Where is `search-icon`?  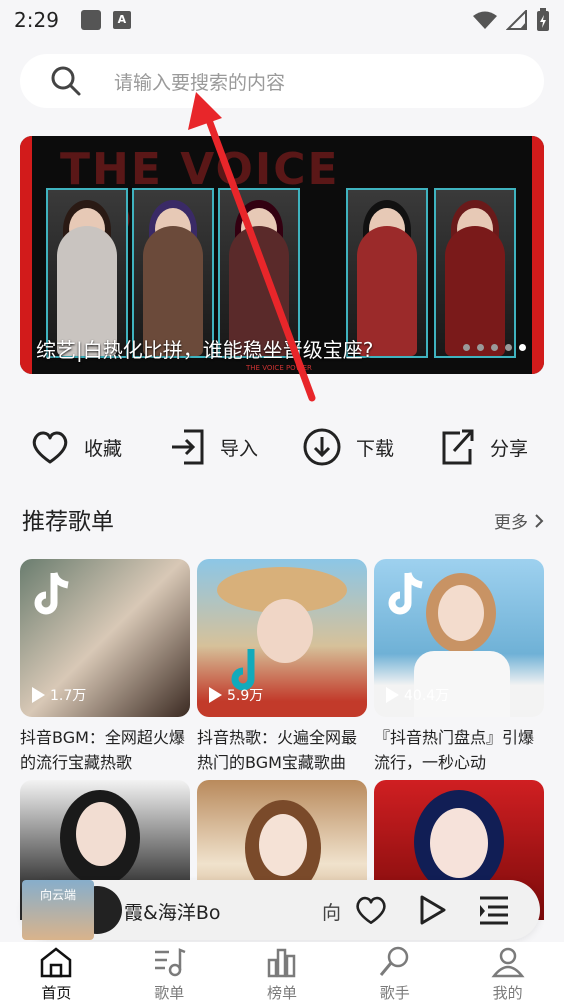 search-icon is located at coordinates (66, 81).